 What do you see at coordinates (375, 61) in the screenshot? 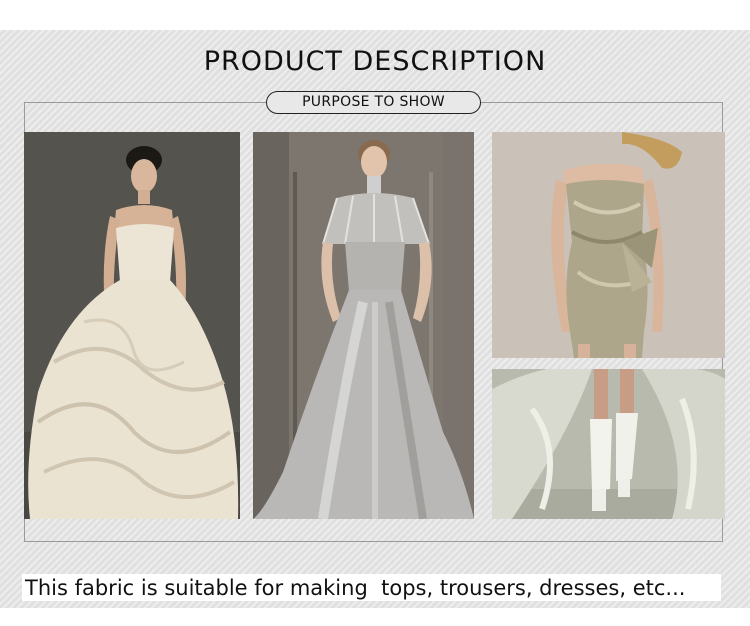
I see `page-title: PRODUCT DESCRIPTION` at bounding box center [375, 61].